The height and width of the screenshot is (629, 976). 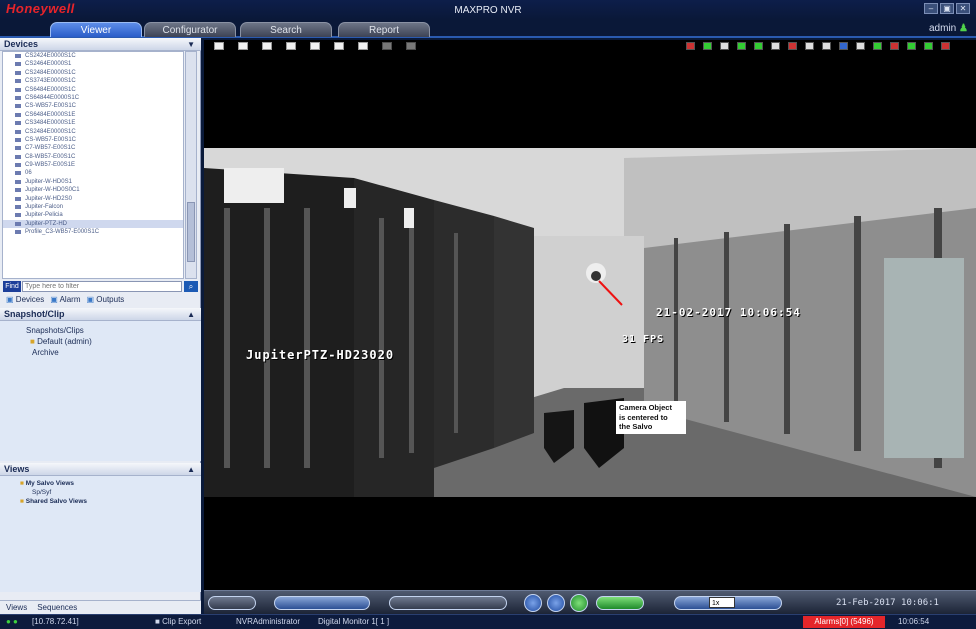 I want to click on tree-item-snapshots-clips: Snapshots/Clips, so click(x=55, y=330).